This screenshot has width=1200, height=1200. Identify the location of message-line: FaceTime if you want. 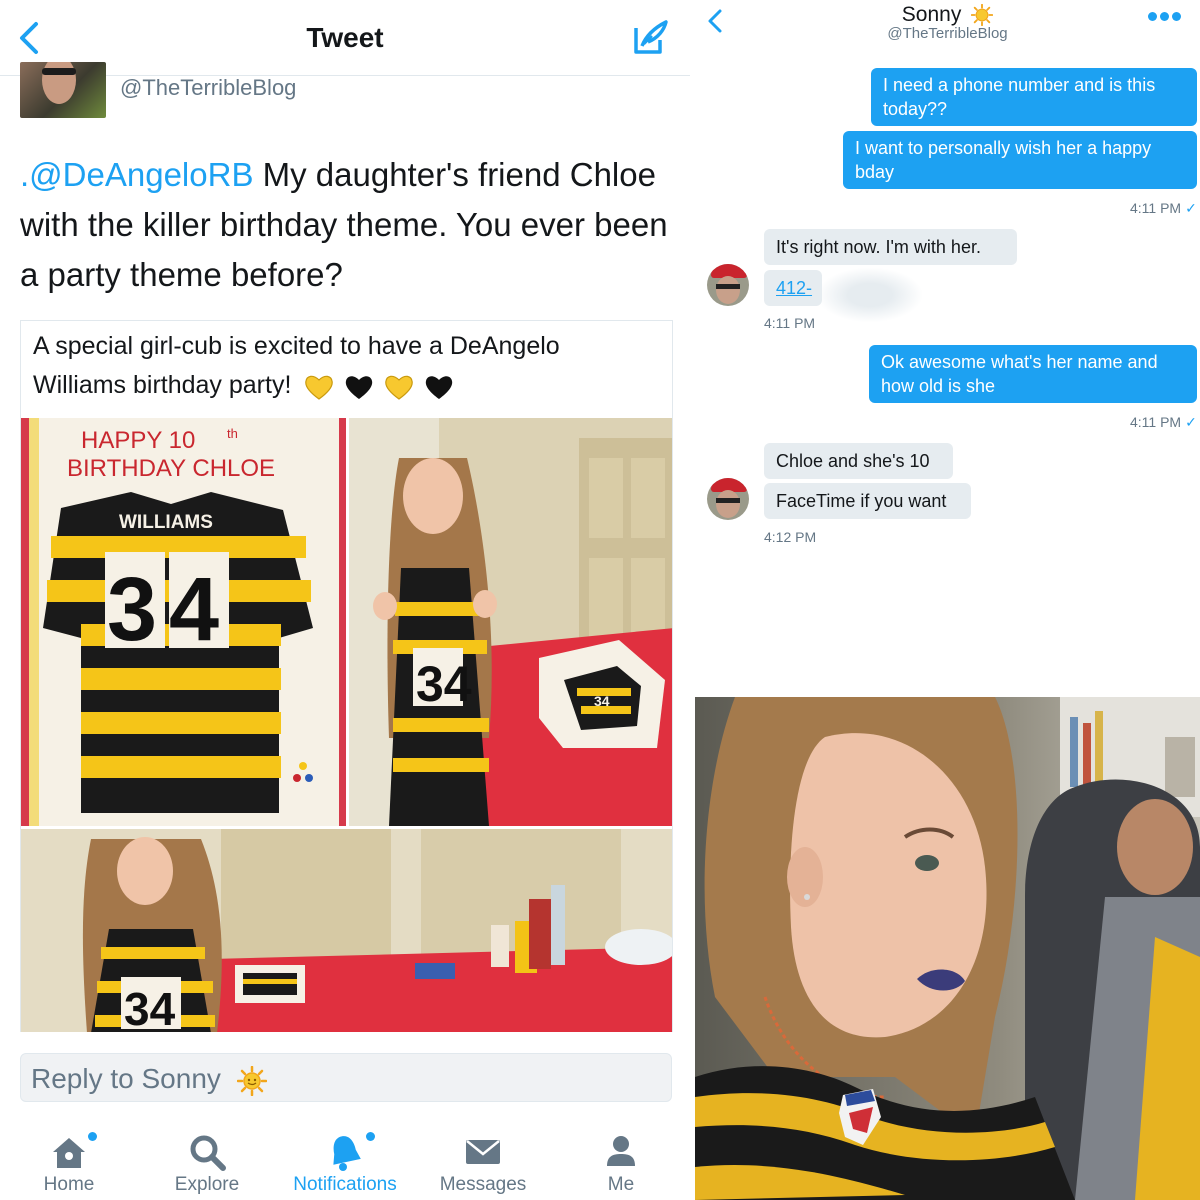
(861, 501).